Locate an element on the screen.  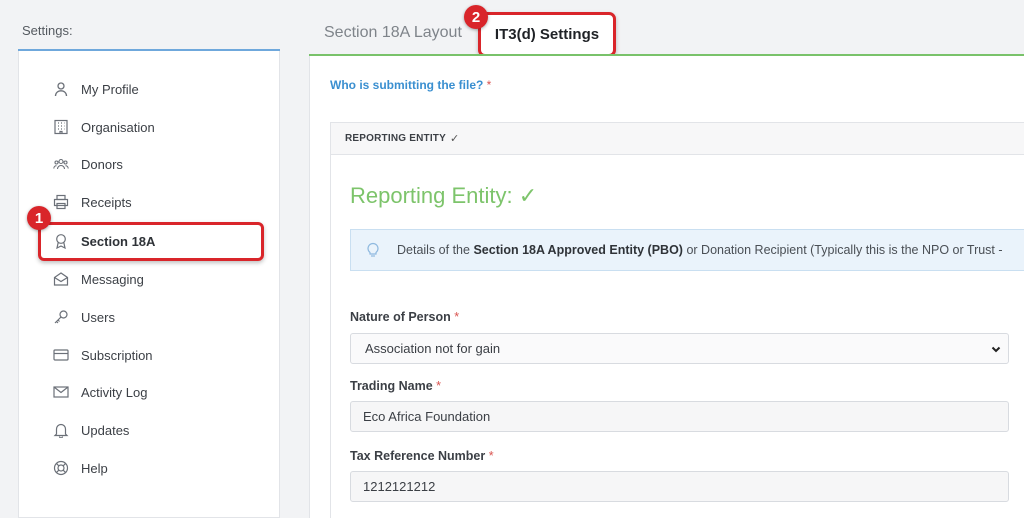
printer-icon is located at coordinates (61, 202).